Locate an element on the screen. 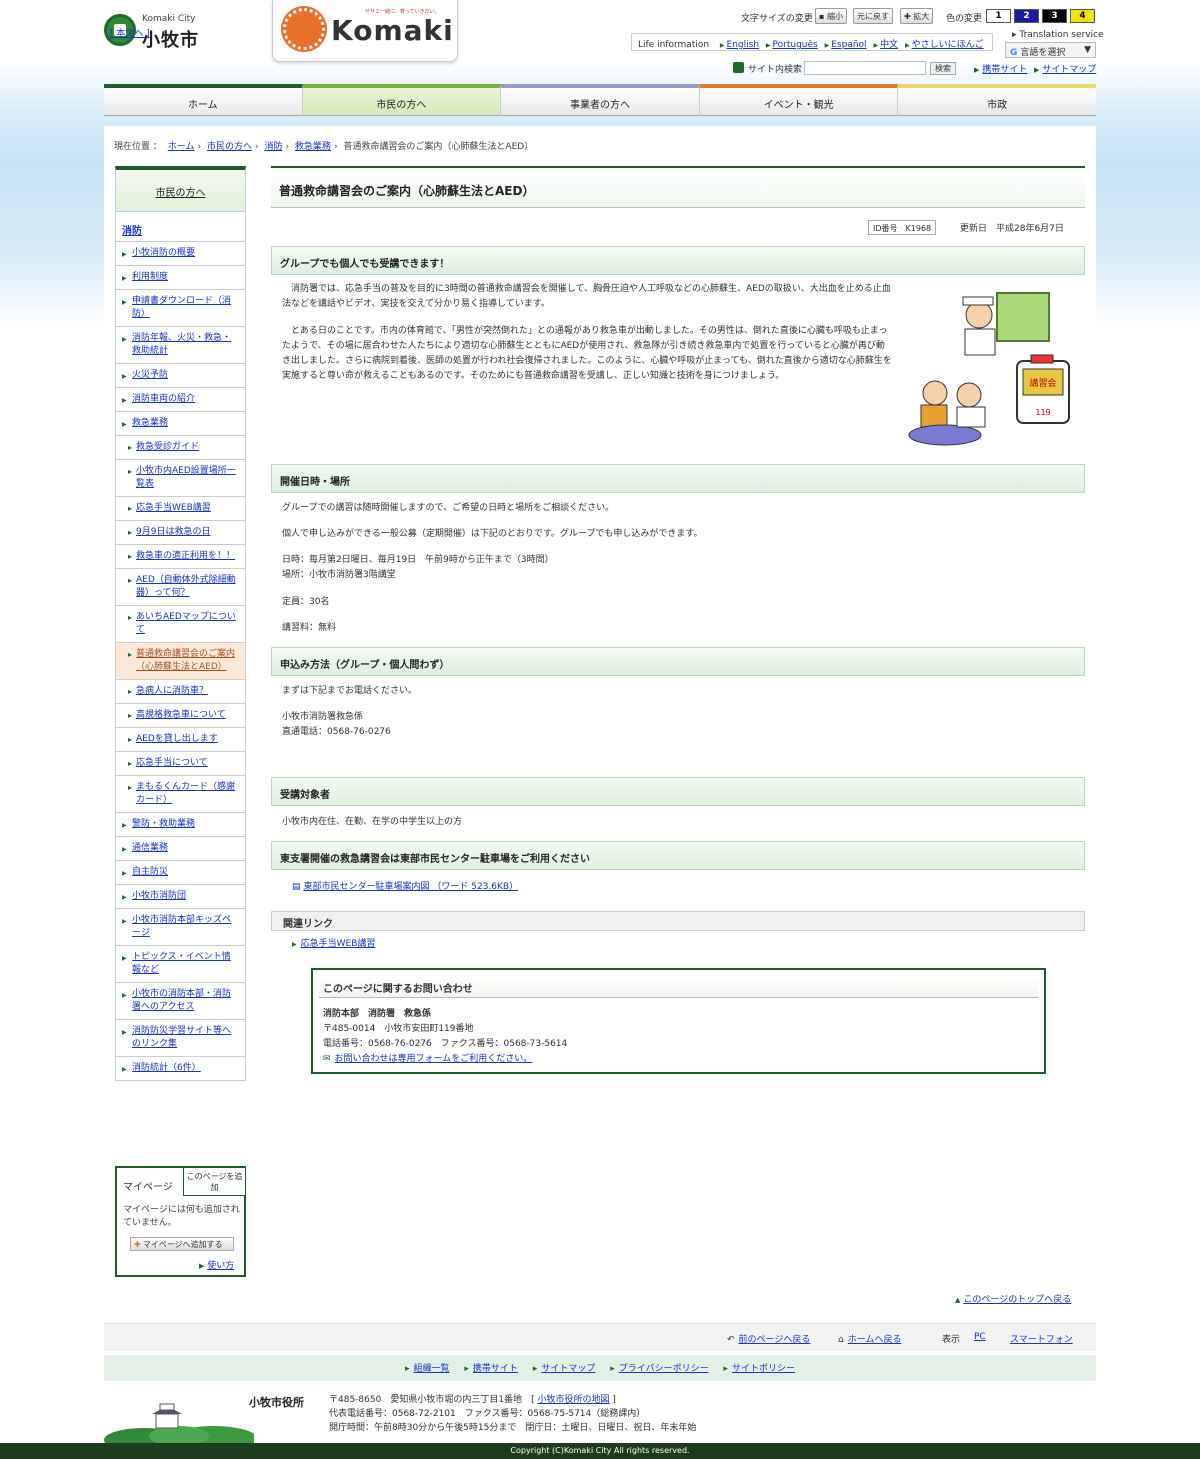 This screenshot has width=1200, height=1459. sidebar-item: 通信業務 is located at coordinates (180, 849).